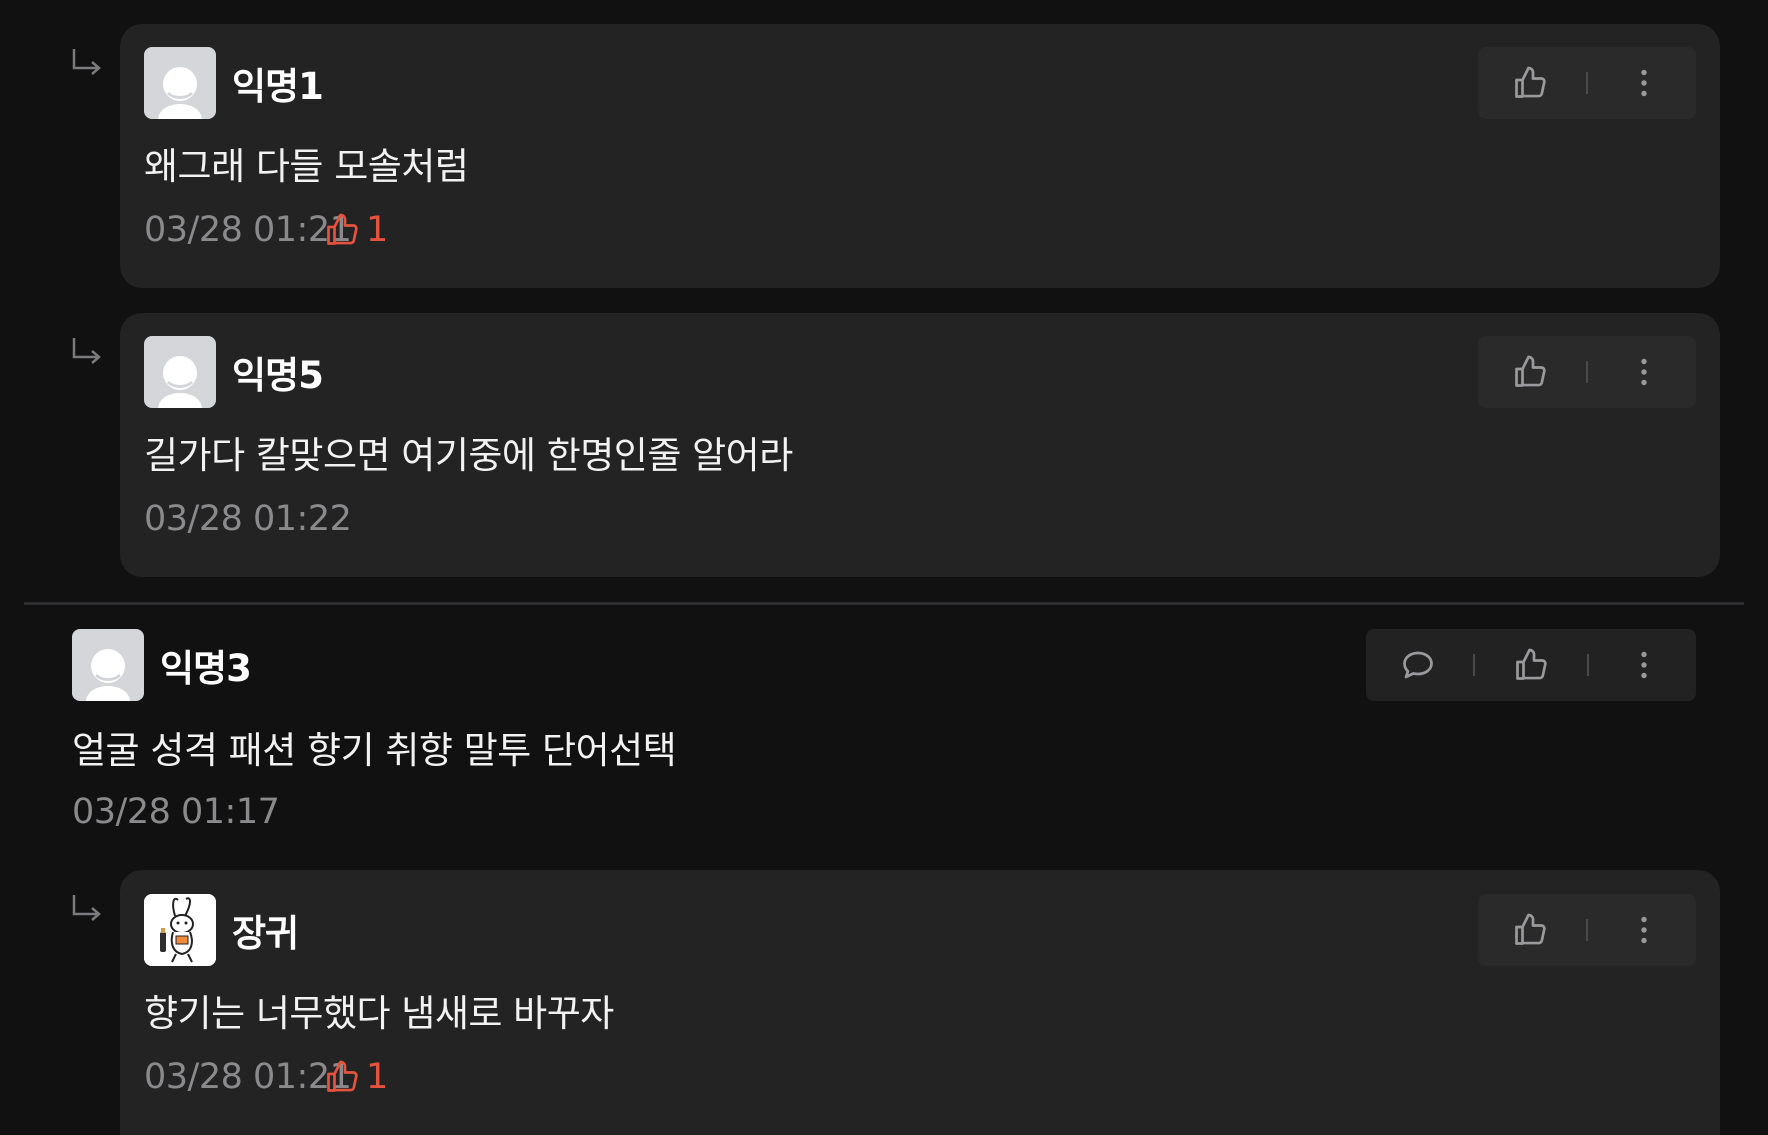 The image size is (1768, 1135). I want to click on comment-time: 03/28 01:17, so click(176, 812).